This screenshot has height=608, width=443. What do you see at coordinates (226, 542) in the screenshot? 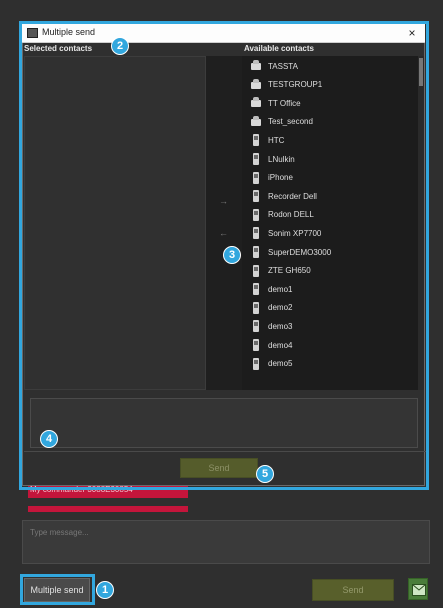
I see `message-input` at bounding box center [226, 542].